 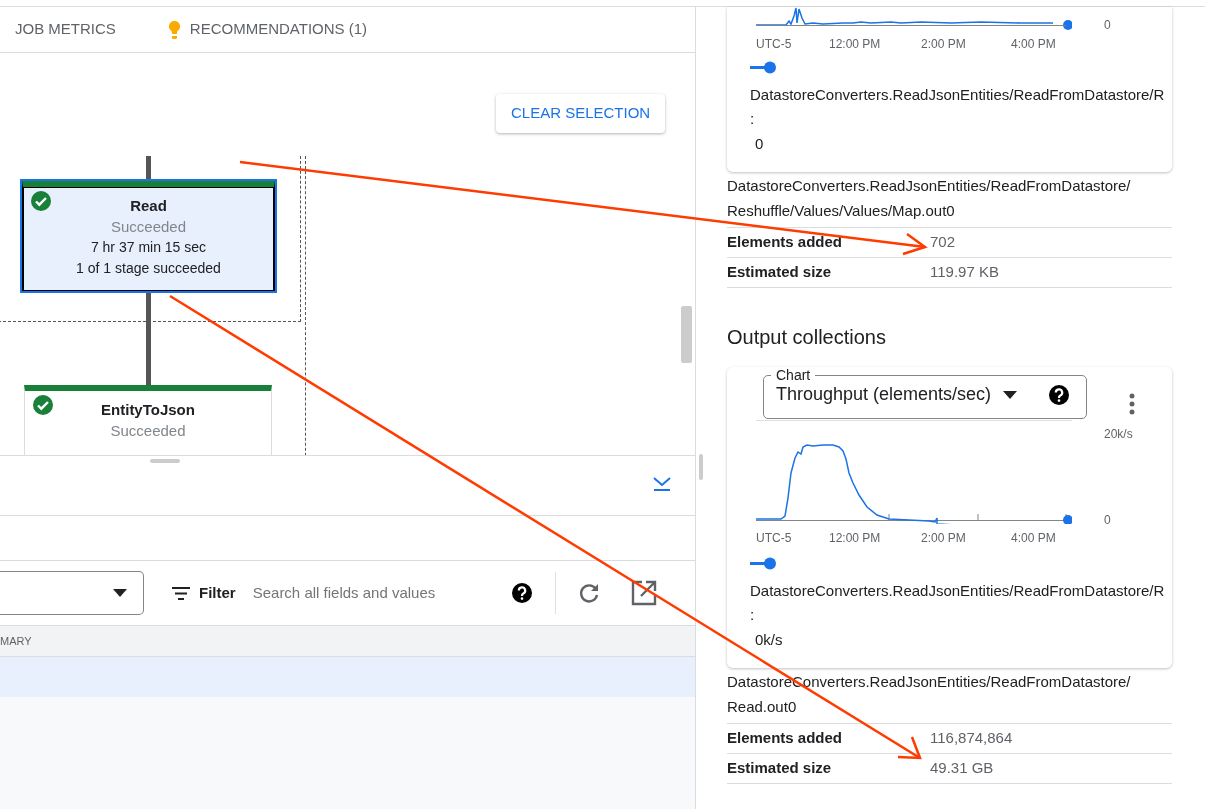 I want to click on section-heading: Output collections, so click(x=807, y=337).